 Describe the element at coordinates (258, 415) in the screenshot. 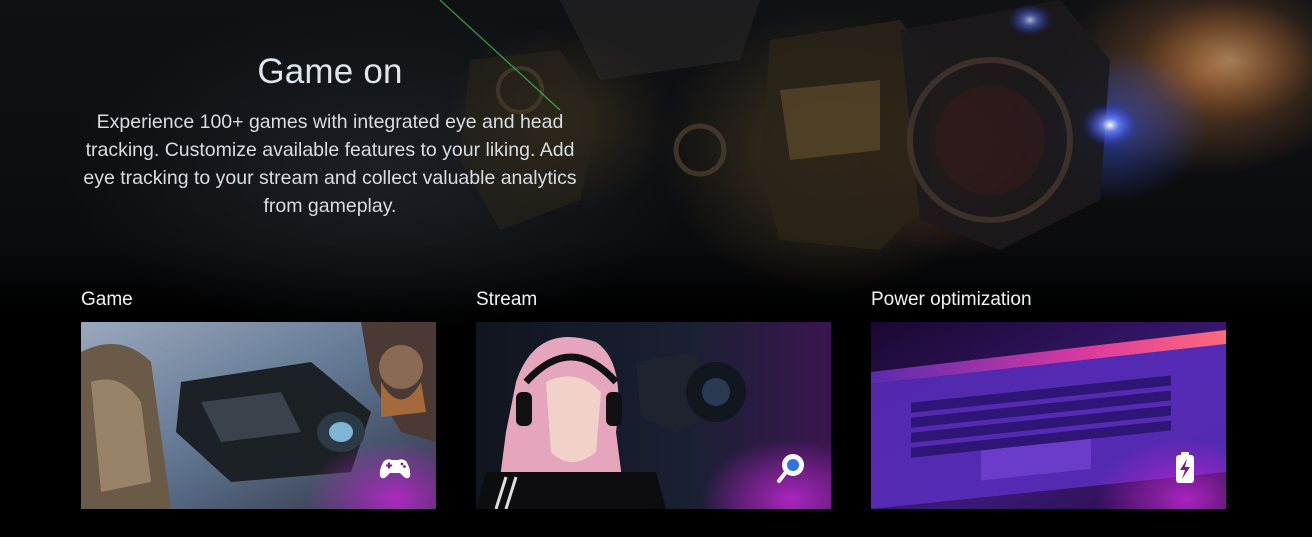

I see `feature-image-game` at that location.